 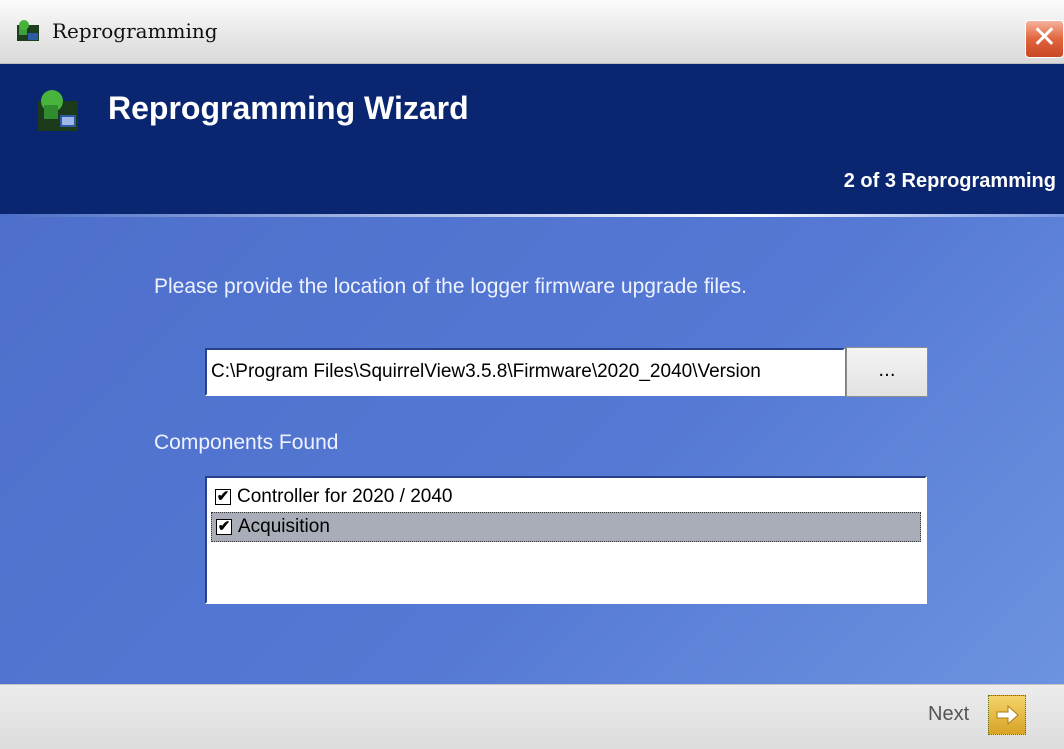 I want to click on close-button: ✕, so click(x=1044, y=39).